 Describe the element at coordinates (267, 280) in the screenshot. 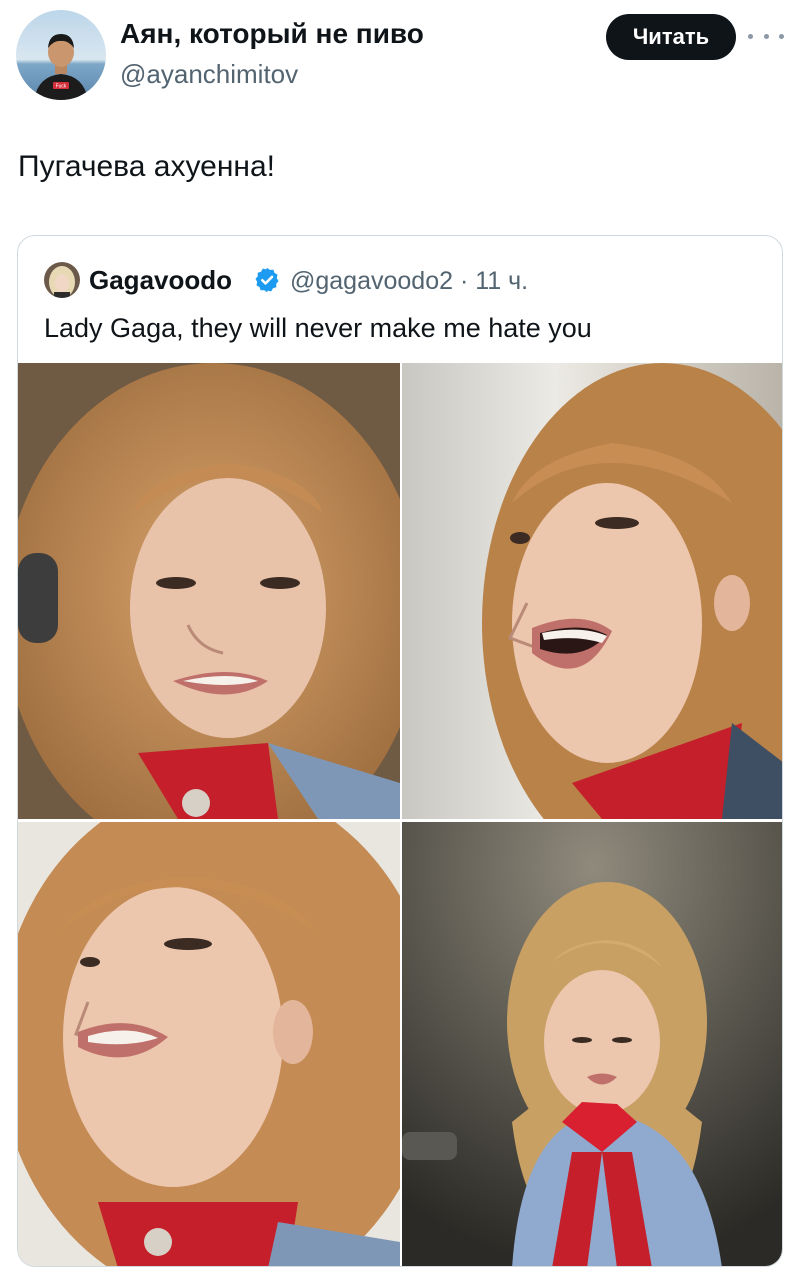

I see `verified-badge-icon` at that location.